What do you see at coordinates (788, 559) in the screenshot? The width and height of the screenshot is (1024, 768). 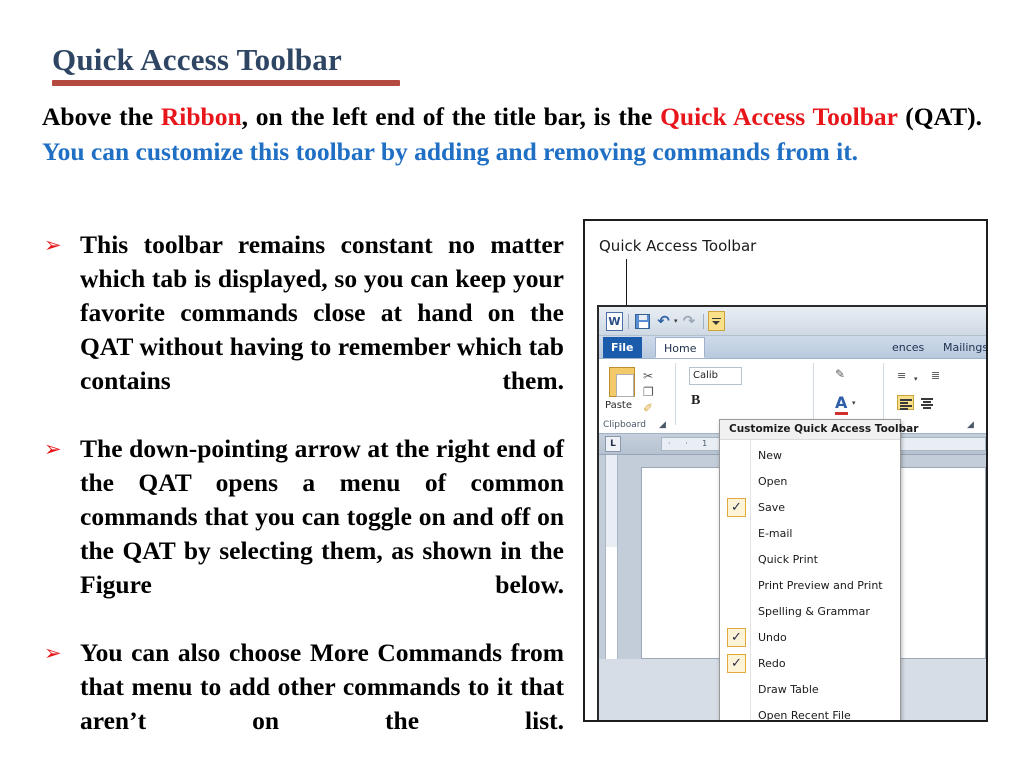 I see `menu-item-label: Quick Print` at bounding box center [788, 559].